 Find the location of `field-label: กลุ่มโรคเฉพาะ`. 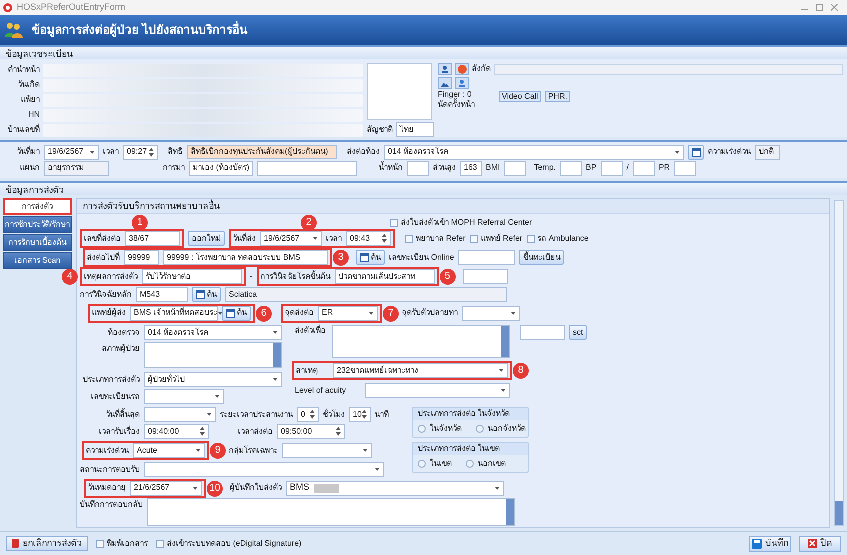

field-label: กลุ่มโรคเฉพาะ is located at coordinates (253, 450).